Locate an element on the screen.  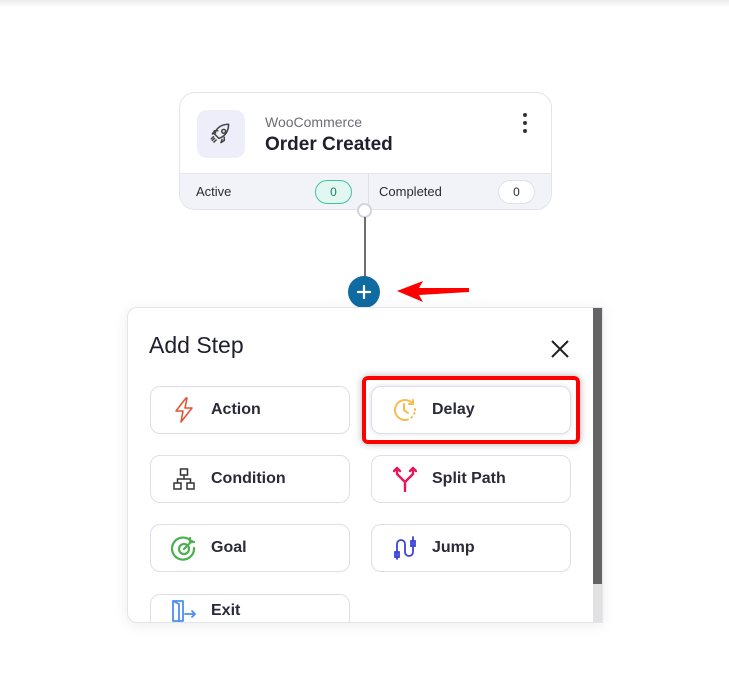
hierarchy-icon is located at coordinates (184, 479).